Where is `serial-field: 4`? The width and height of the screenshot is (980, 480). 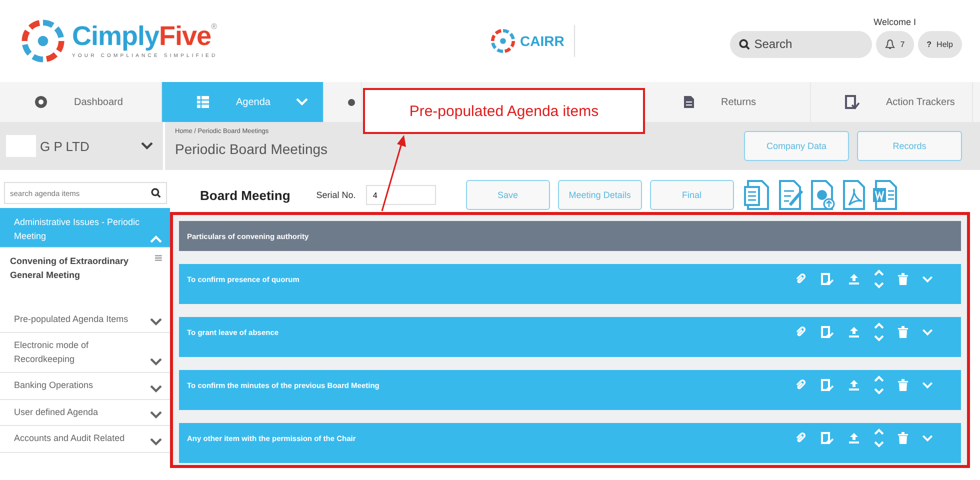
serial-field: 4 is located at coordinates (401, 195).